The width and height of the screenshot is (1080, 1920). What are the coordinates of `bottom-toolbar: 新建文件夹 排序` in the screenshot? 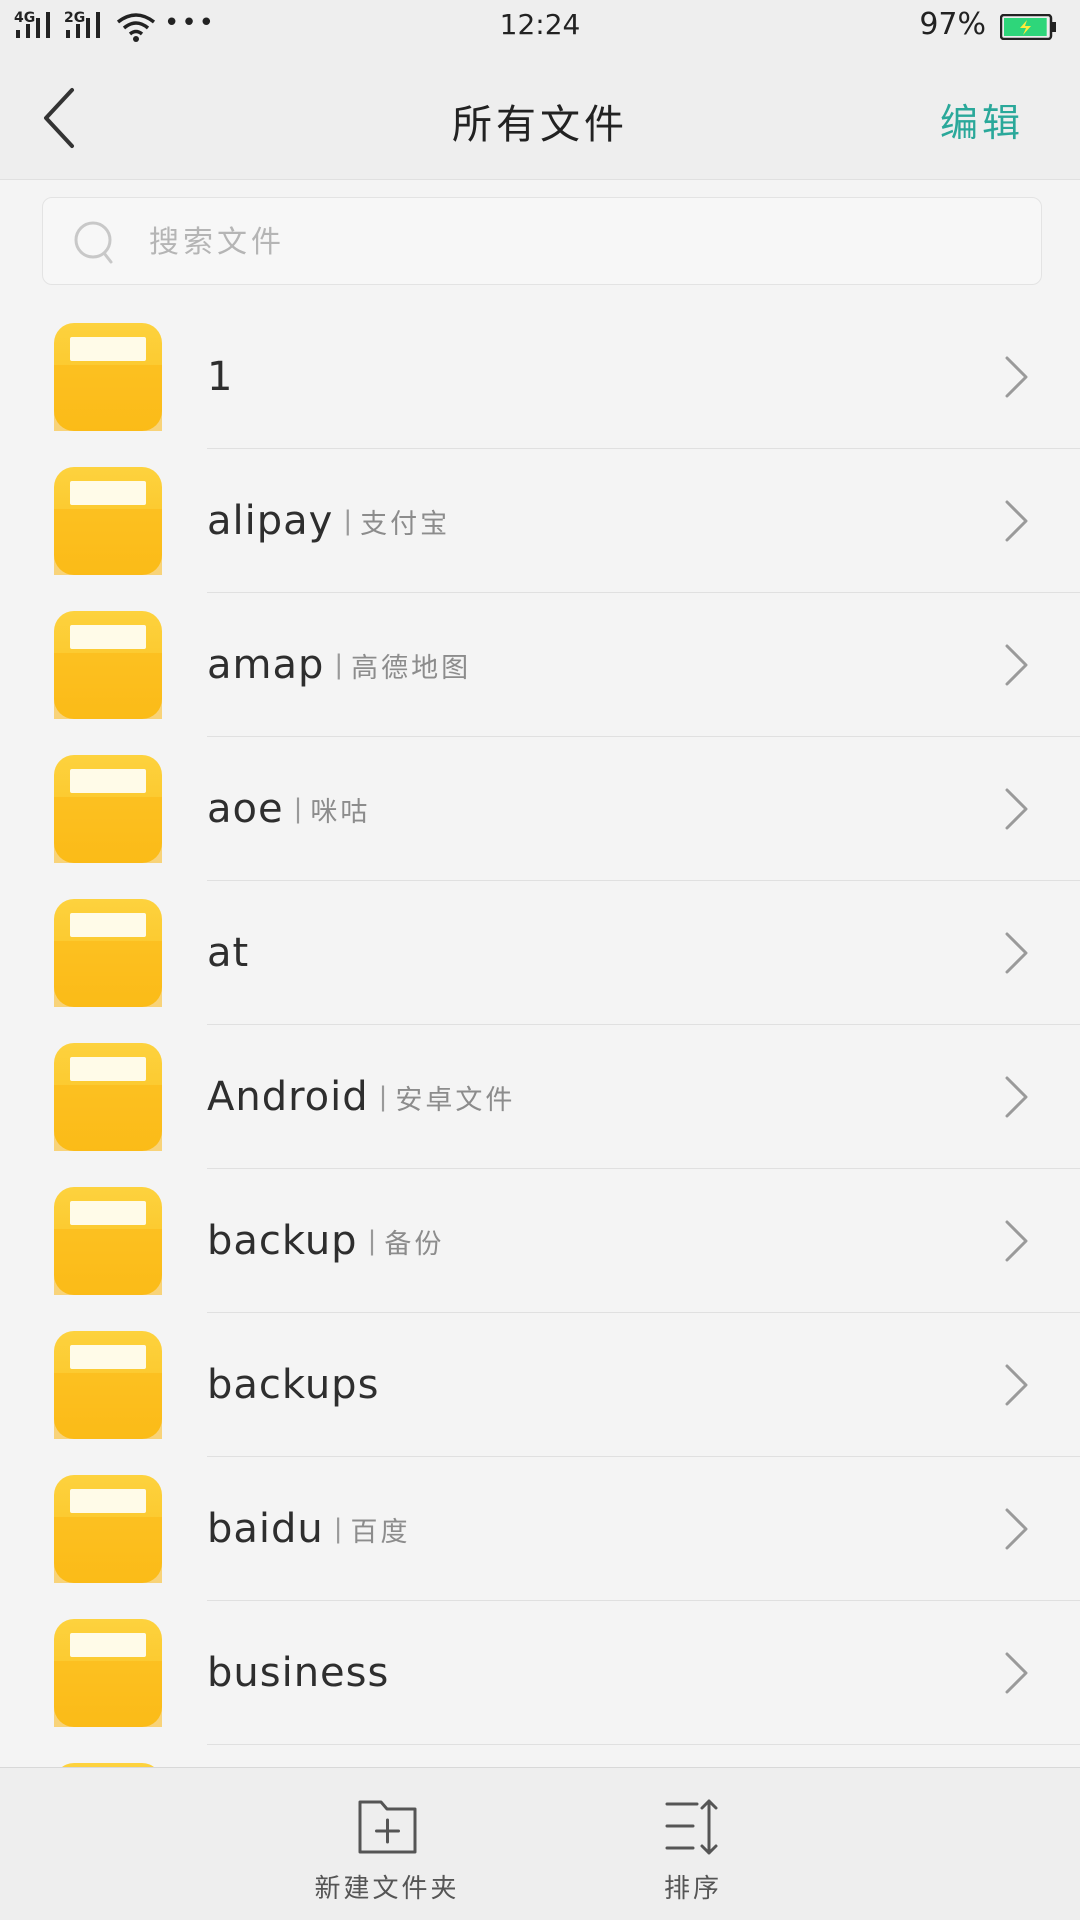 It's located at (540, 1843).